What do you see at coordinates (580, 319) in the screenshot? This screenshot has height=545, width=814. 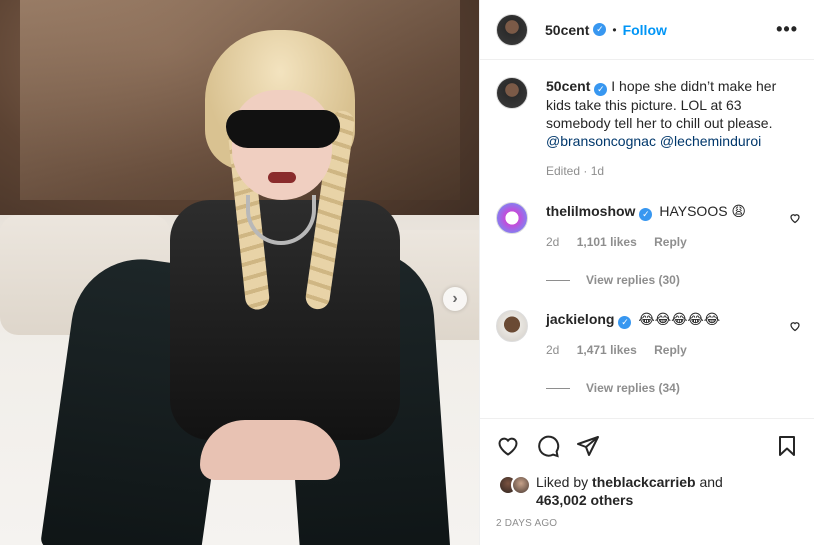 I see `commenter-username: jackielong` at bounding box center [580, 319].